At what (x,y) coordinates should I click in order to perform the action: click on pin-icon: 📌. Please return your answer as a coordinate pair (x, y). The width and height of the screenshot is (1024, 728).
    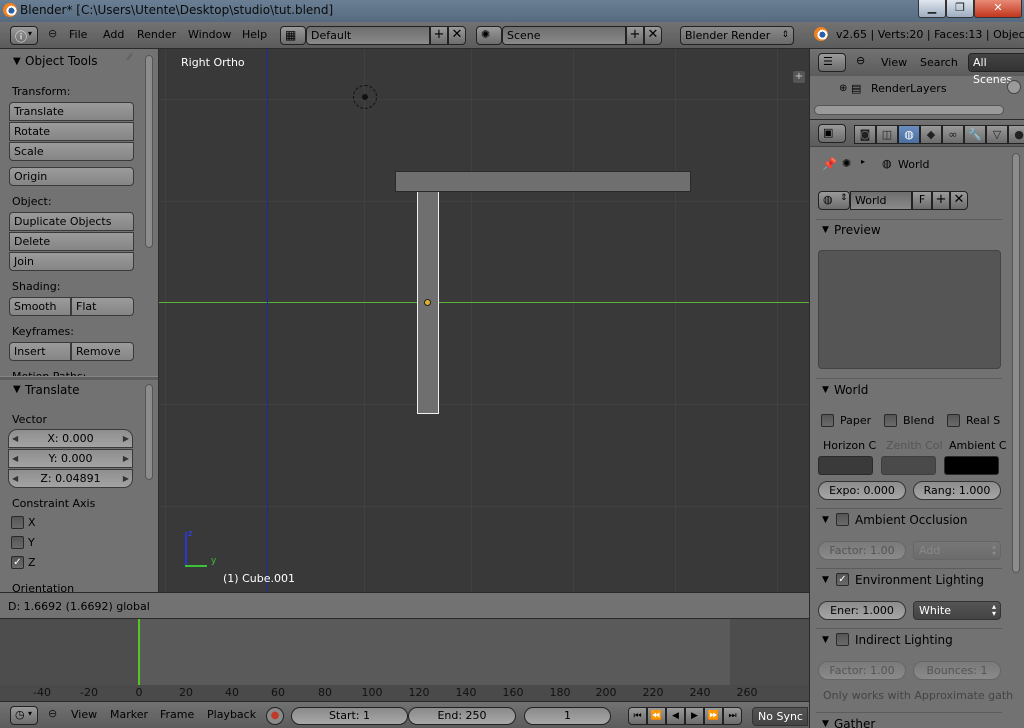
    Looking at the image, I should click on (829, 164).